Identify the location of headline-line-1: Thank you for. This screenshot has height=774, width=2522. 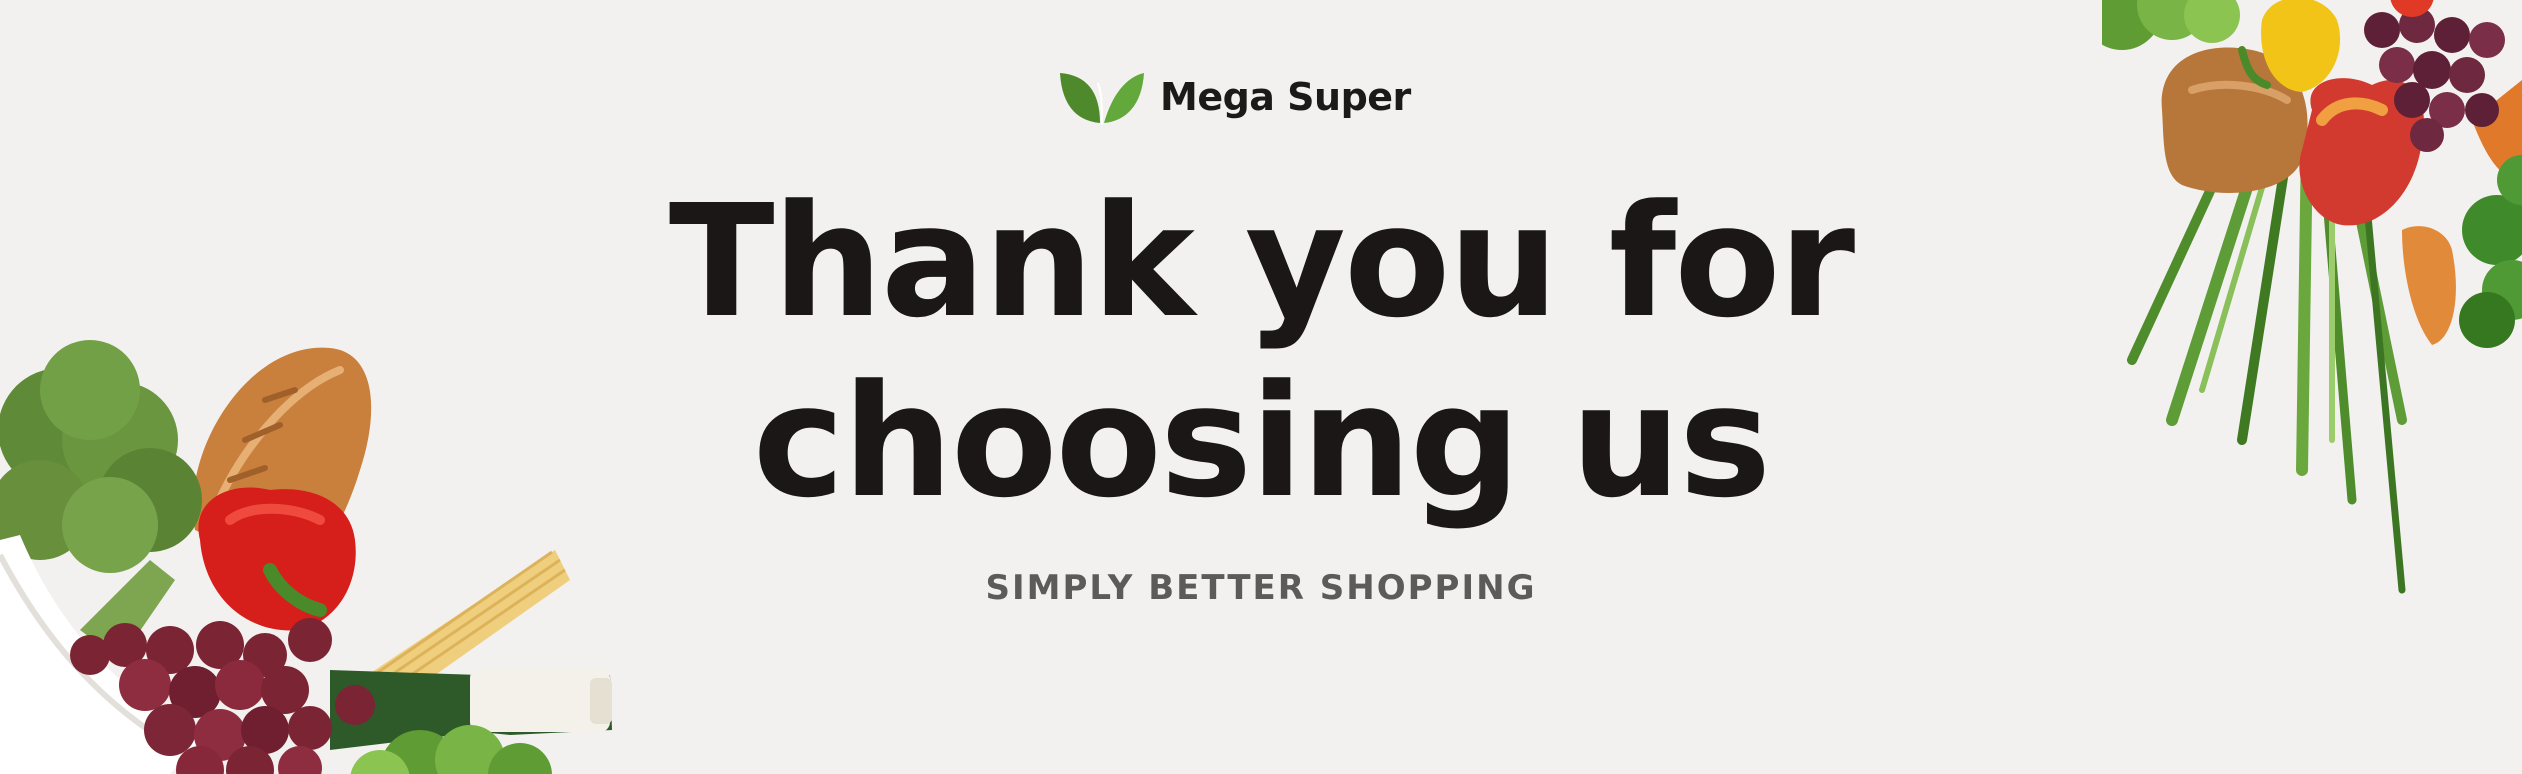
(1261, 261).